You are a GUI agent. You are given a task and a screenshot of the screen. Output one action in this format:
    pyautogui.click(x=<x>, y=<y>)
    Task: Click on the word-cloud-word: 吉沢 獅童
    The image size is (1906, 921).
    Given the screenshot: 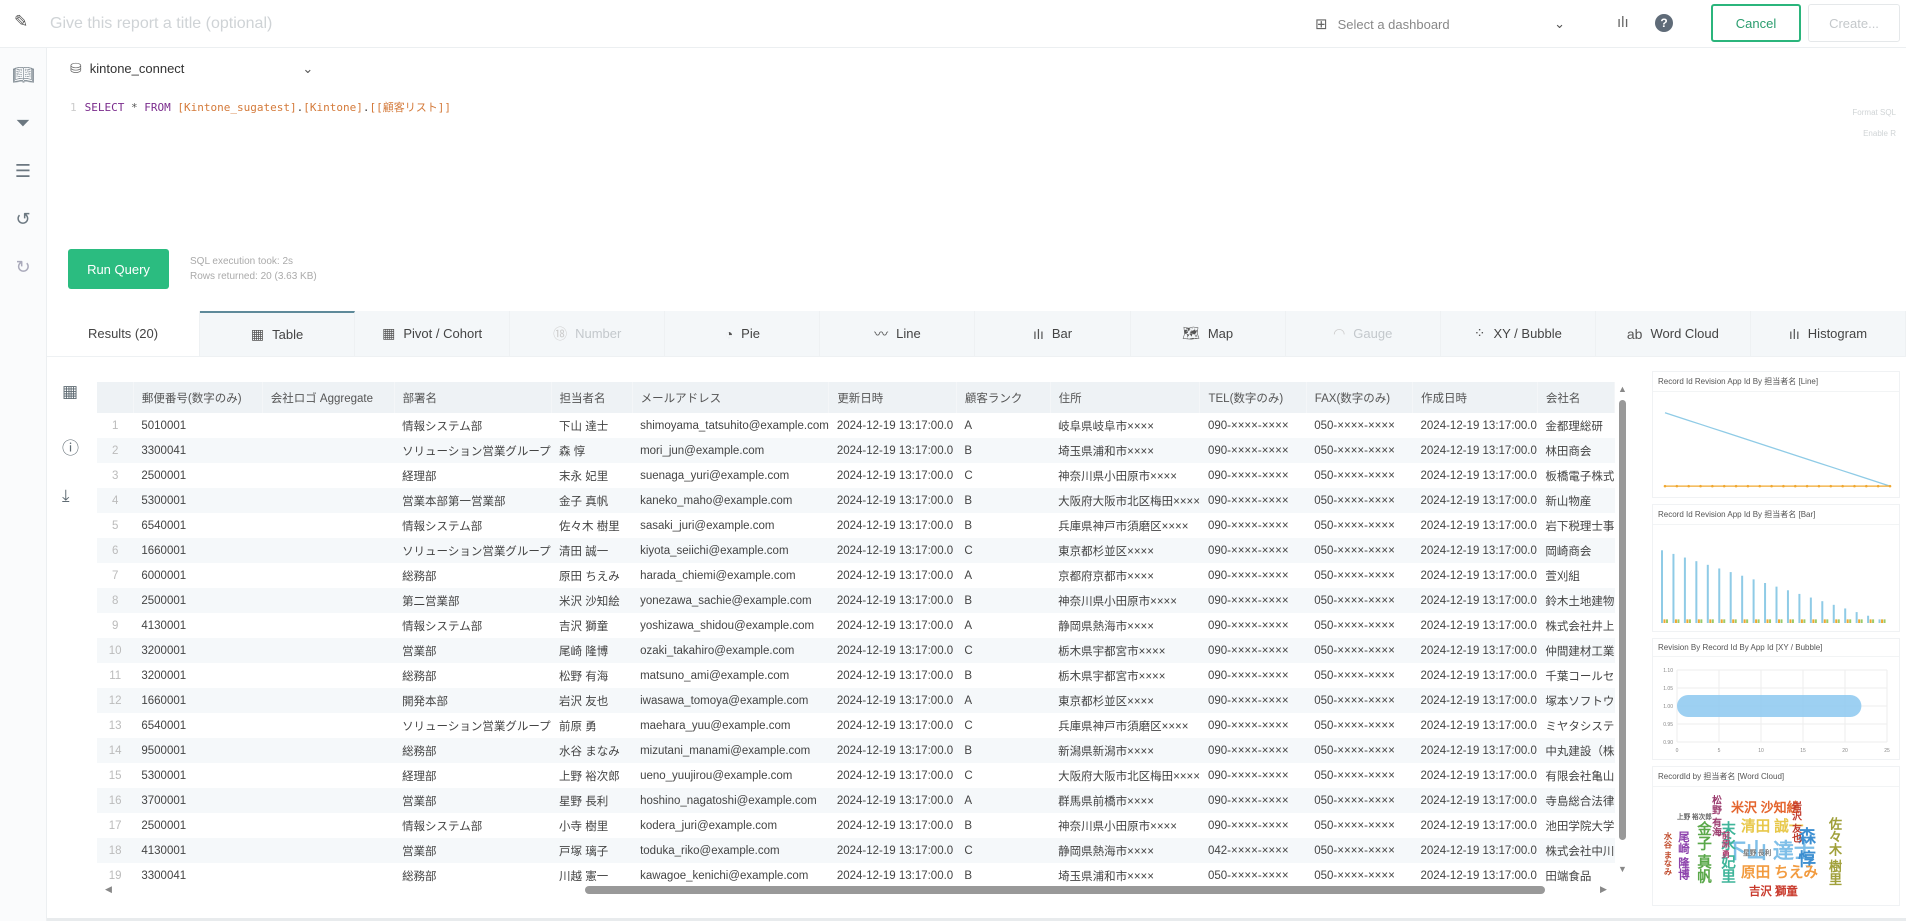 What is the action you would take?
    pyautogui.click(x=1773, y=892)
    